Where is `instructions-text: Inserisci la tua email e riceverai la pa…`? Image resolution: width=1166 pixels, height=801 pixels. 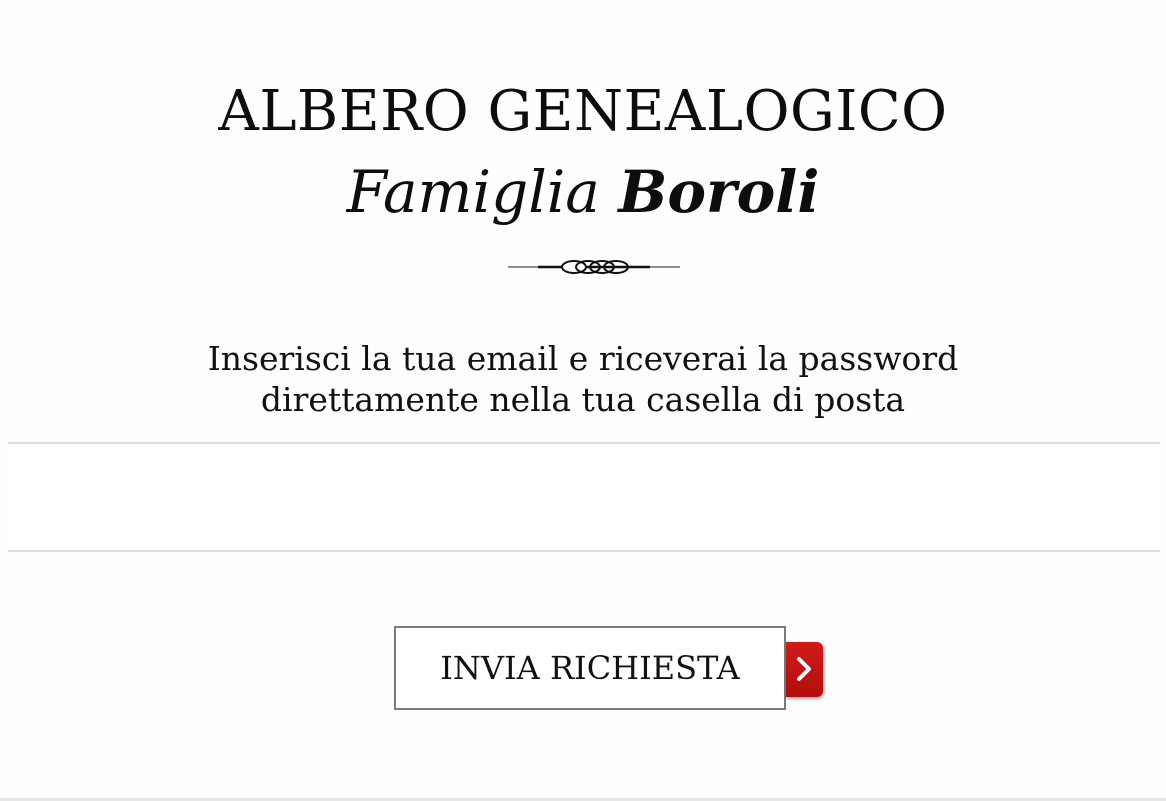 instructions-text: Inserisci la tua email e riceverai la pa… is located at coordinates (583, 379).